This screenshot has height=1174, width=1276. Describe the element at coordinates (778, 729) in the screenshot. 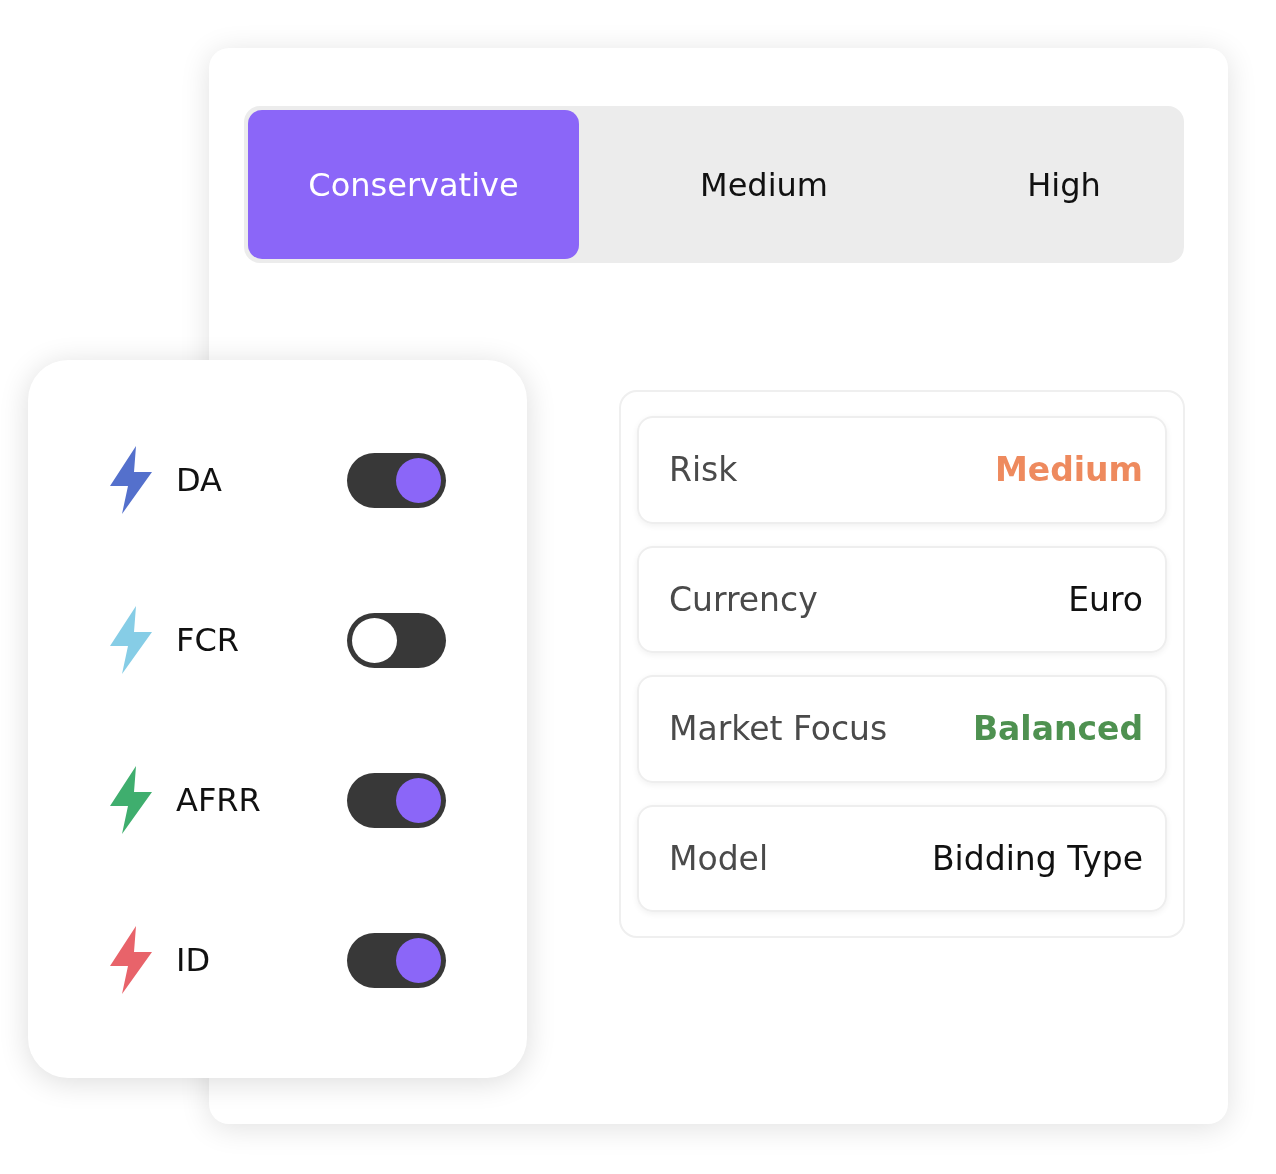

I see `setting-label: Market Focus` at that location.